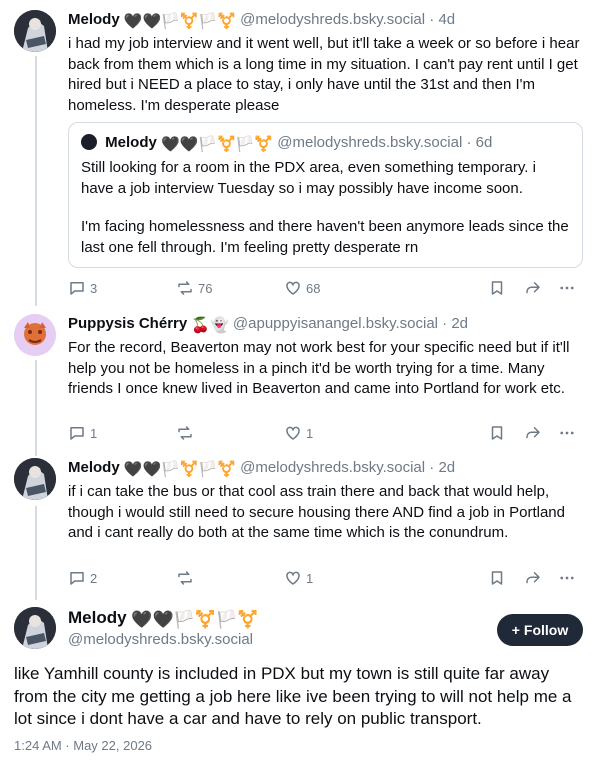 This screenshot has width=595, height=772. I want to click on follow-label: Follow, so click(546, 630).